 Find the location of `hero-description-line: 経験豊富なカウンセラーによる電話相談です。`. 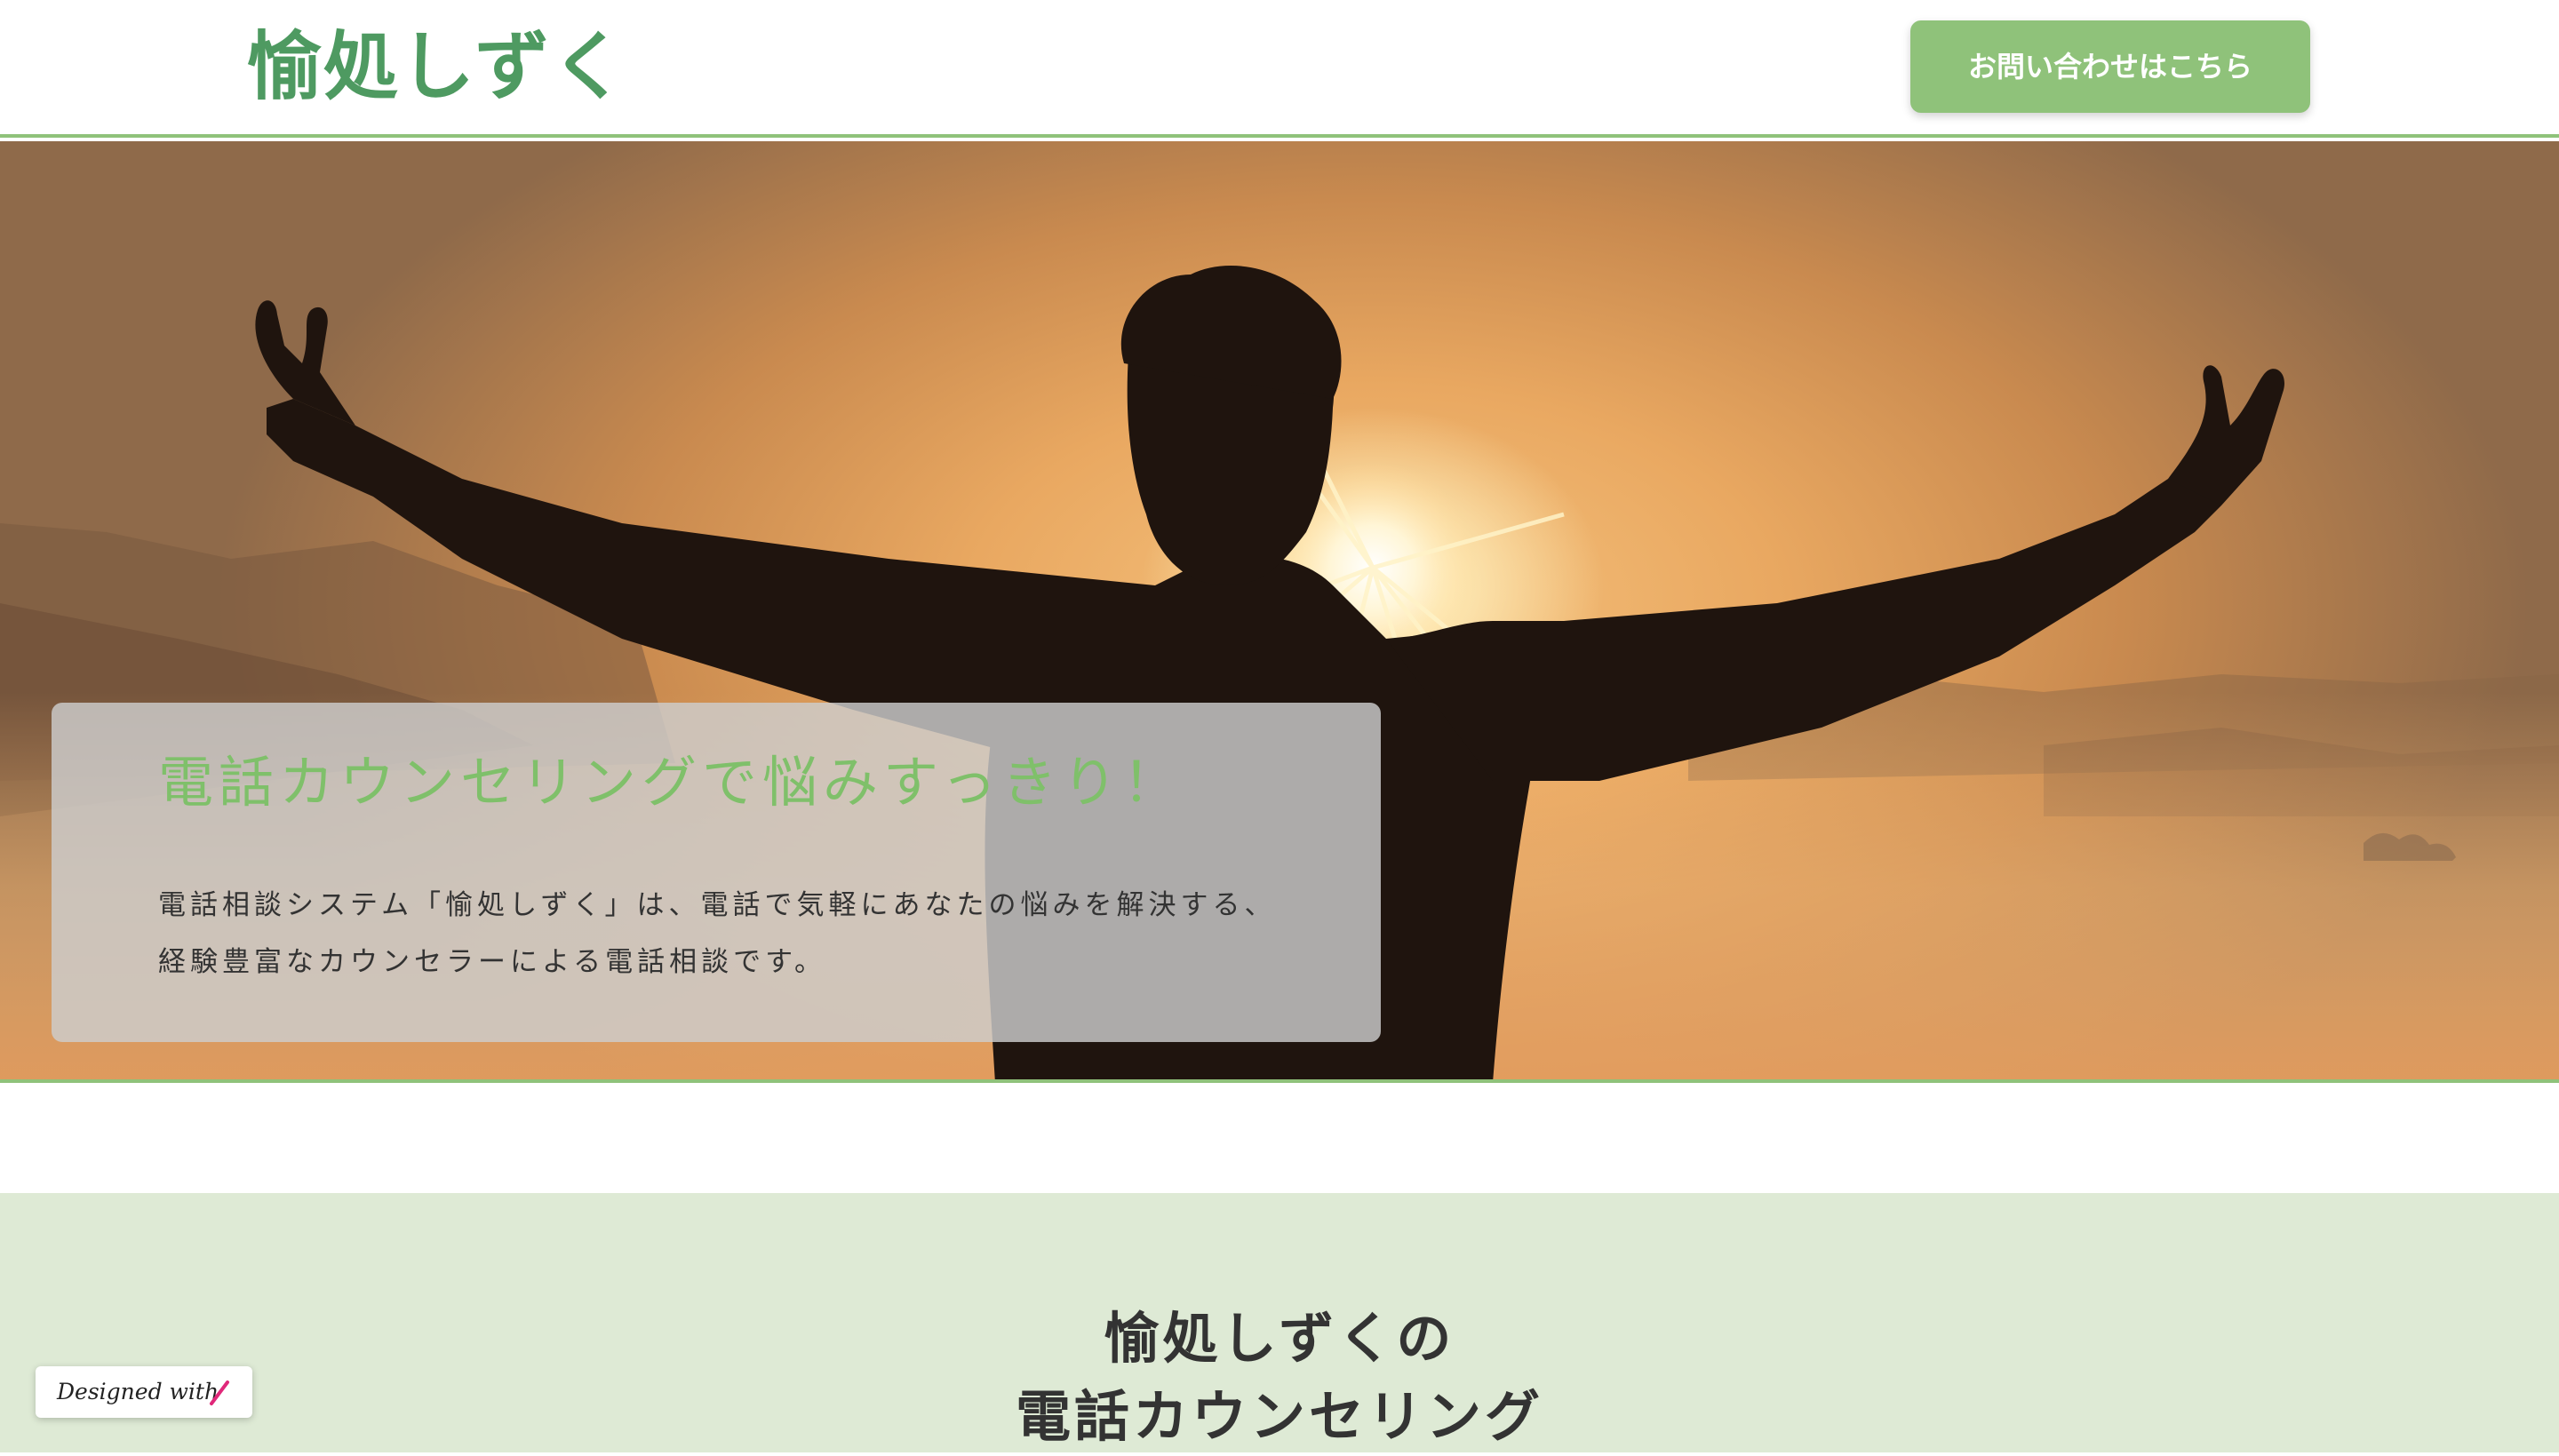

hero-description-line: 経験豊富なカウンセラーによる電話相談です。 is located at coordinates (492, 962).